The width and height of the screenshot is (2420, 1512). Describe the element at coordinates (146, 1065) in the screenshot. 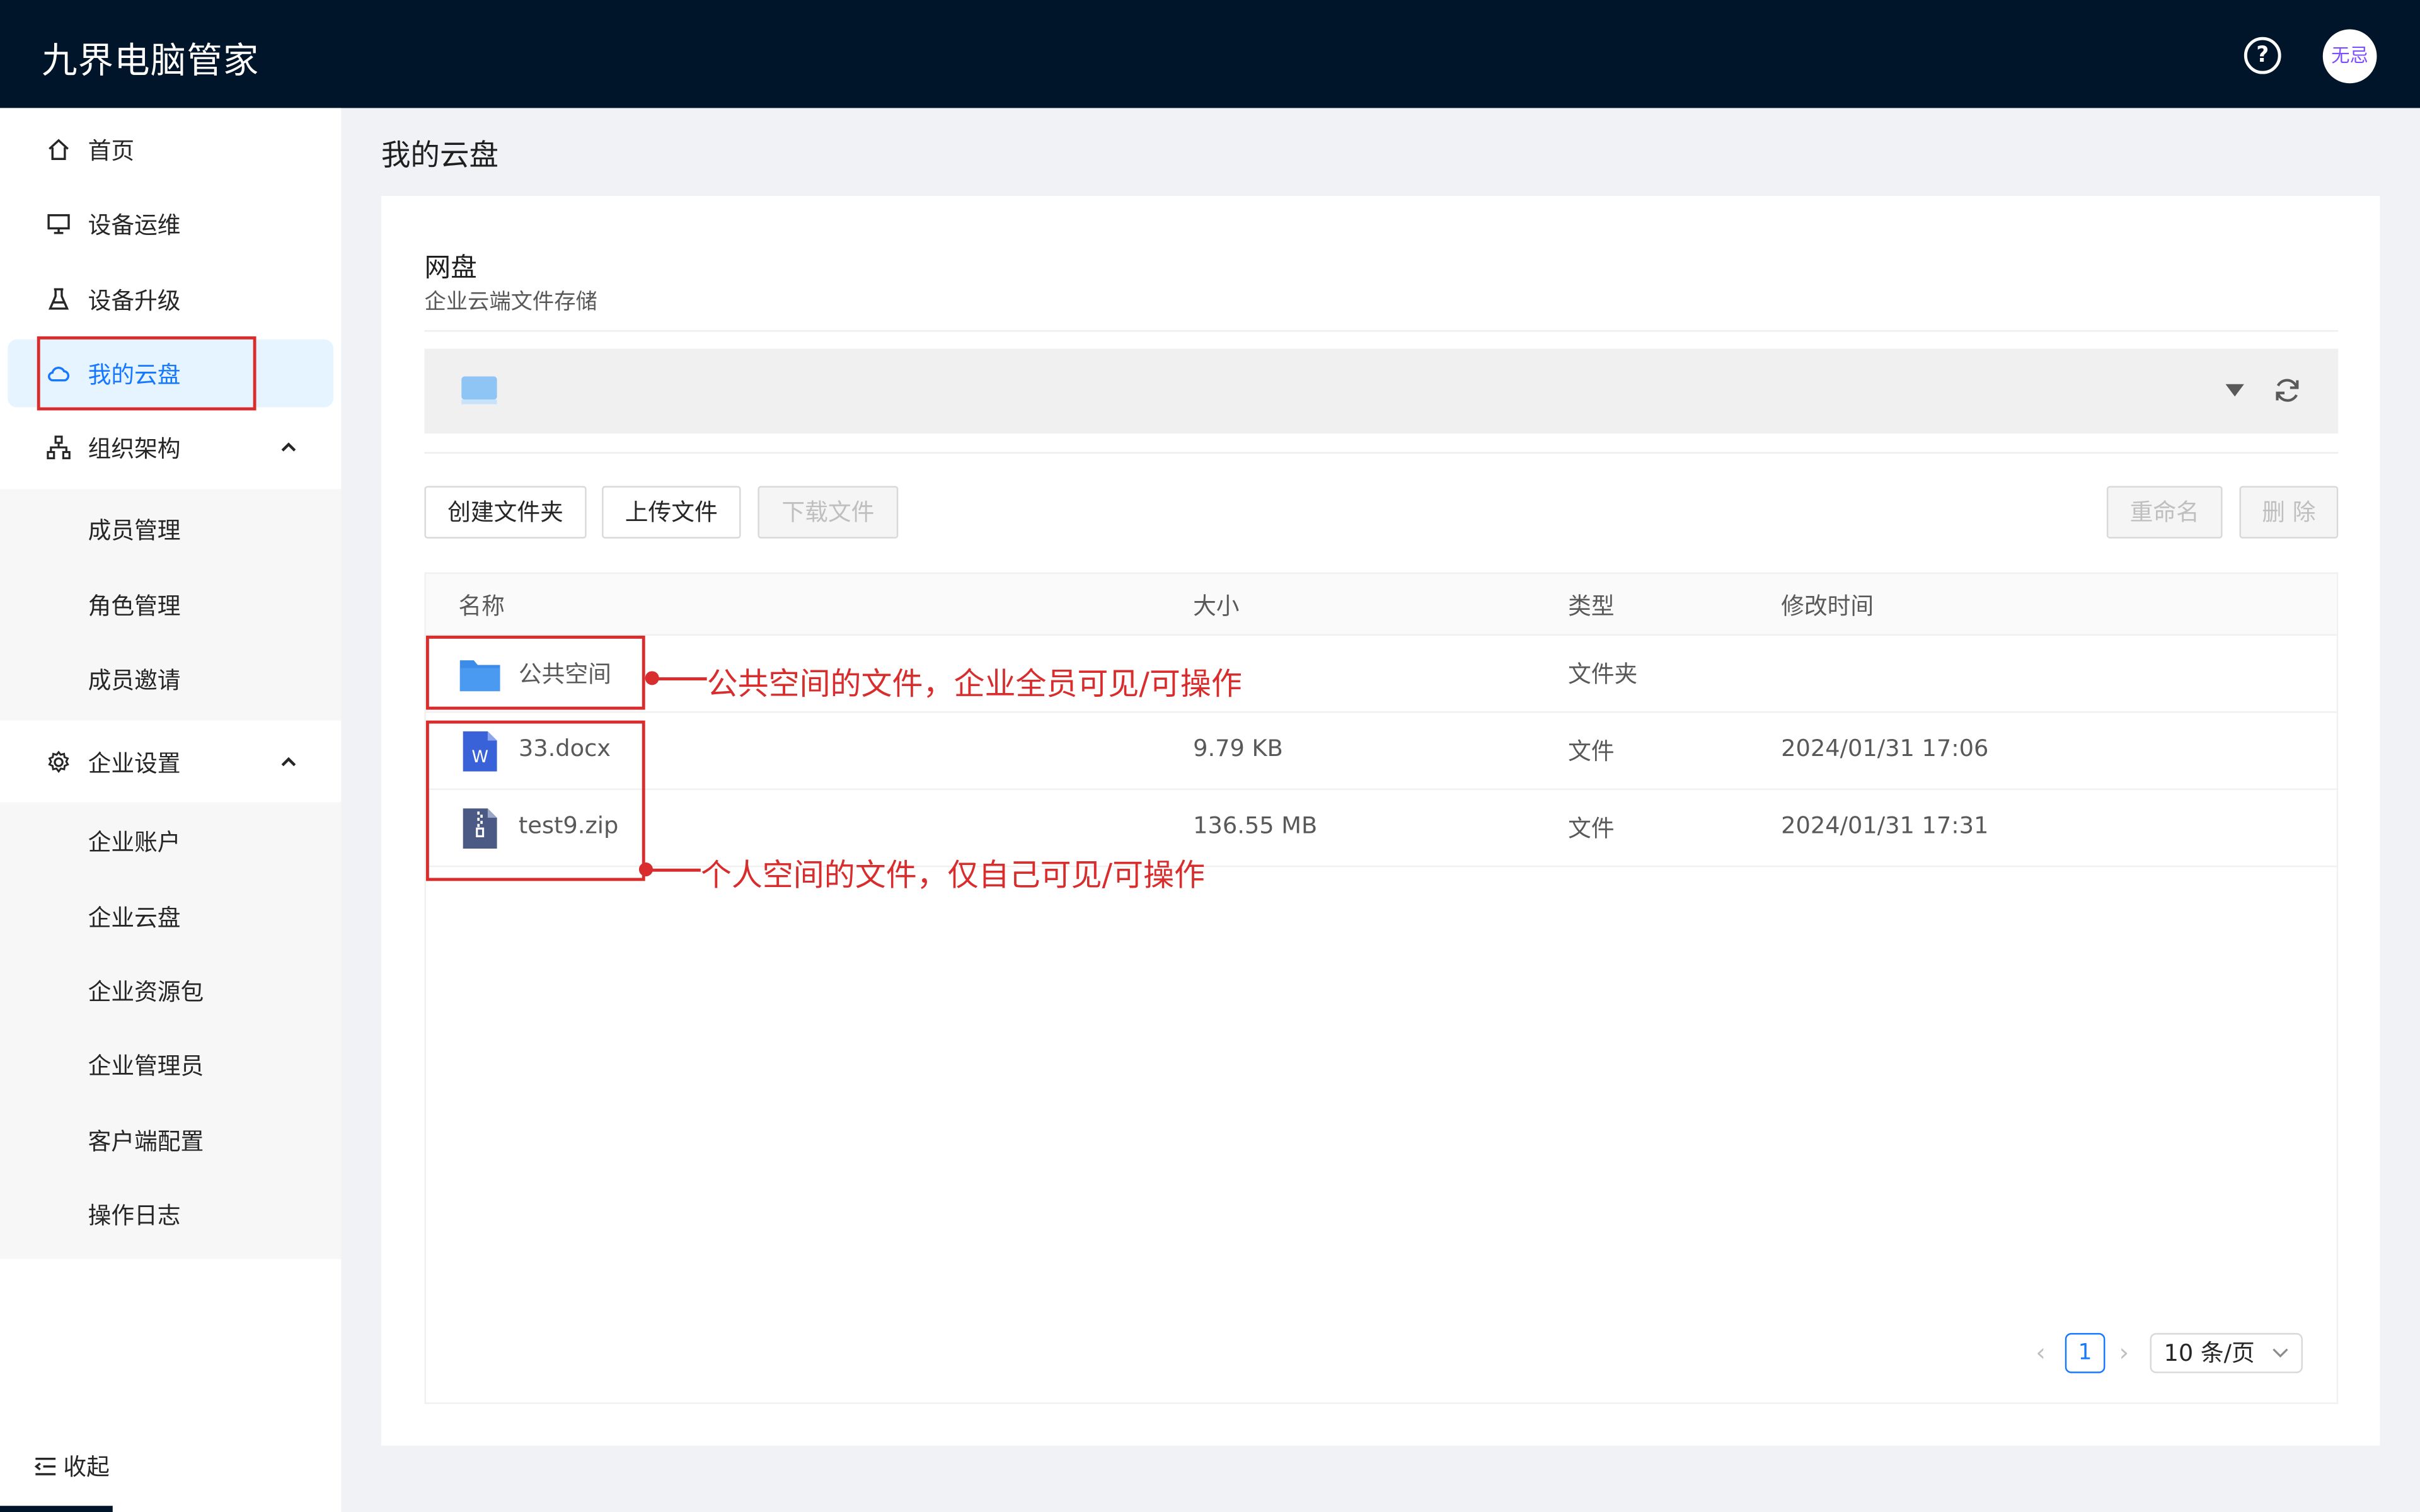

I see `sidebar-sub-admins: 企业管理员` at that location.